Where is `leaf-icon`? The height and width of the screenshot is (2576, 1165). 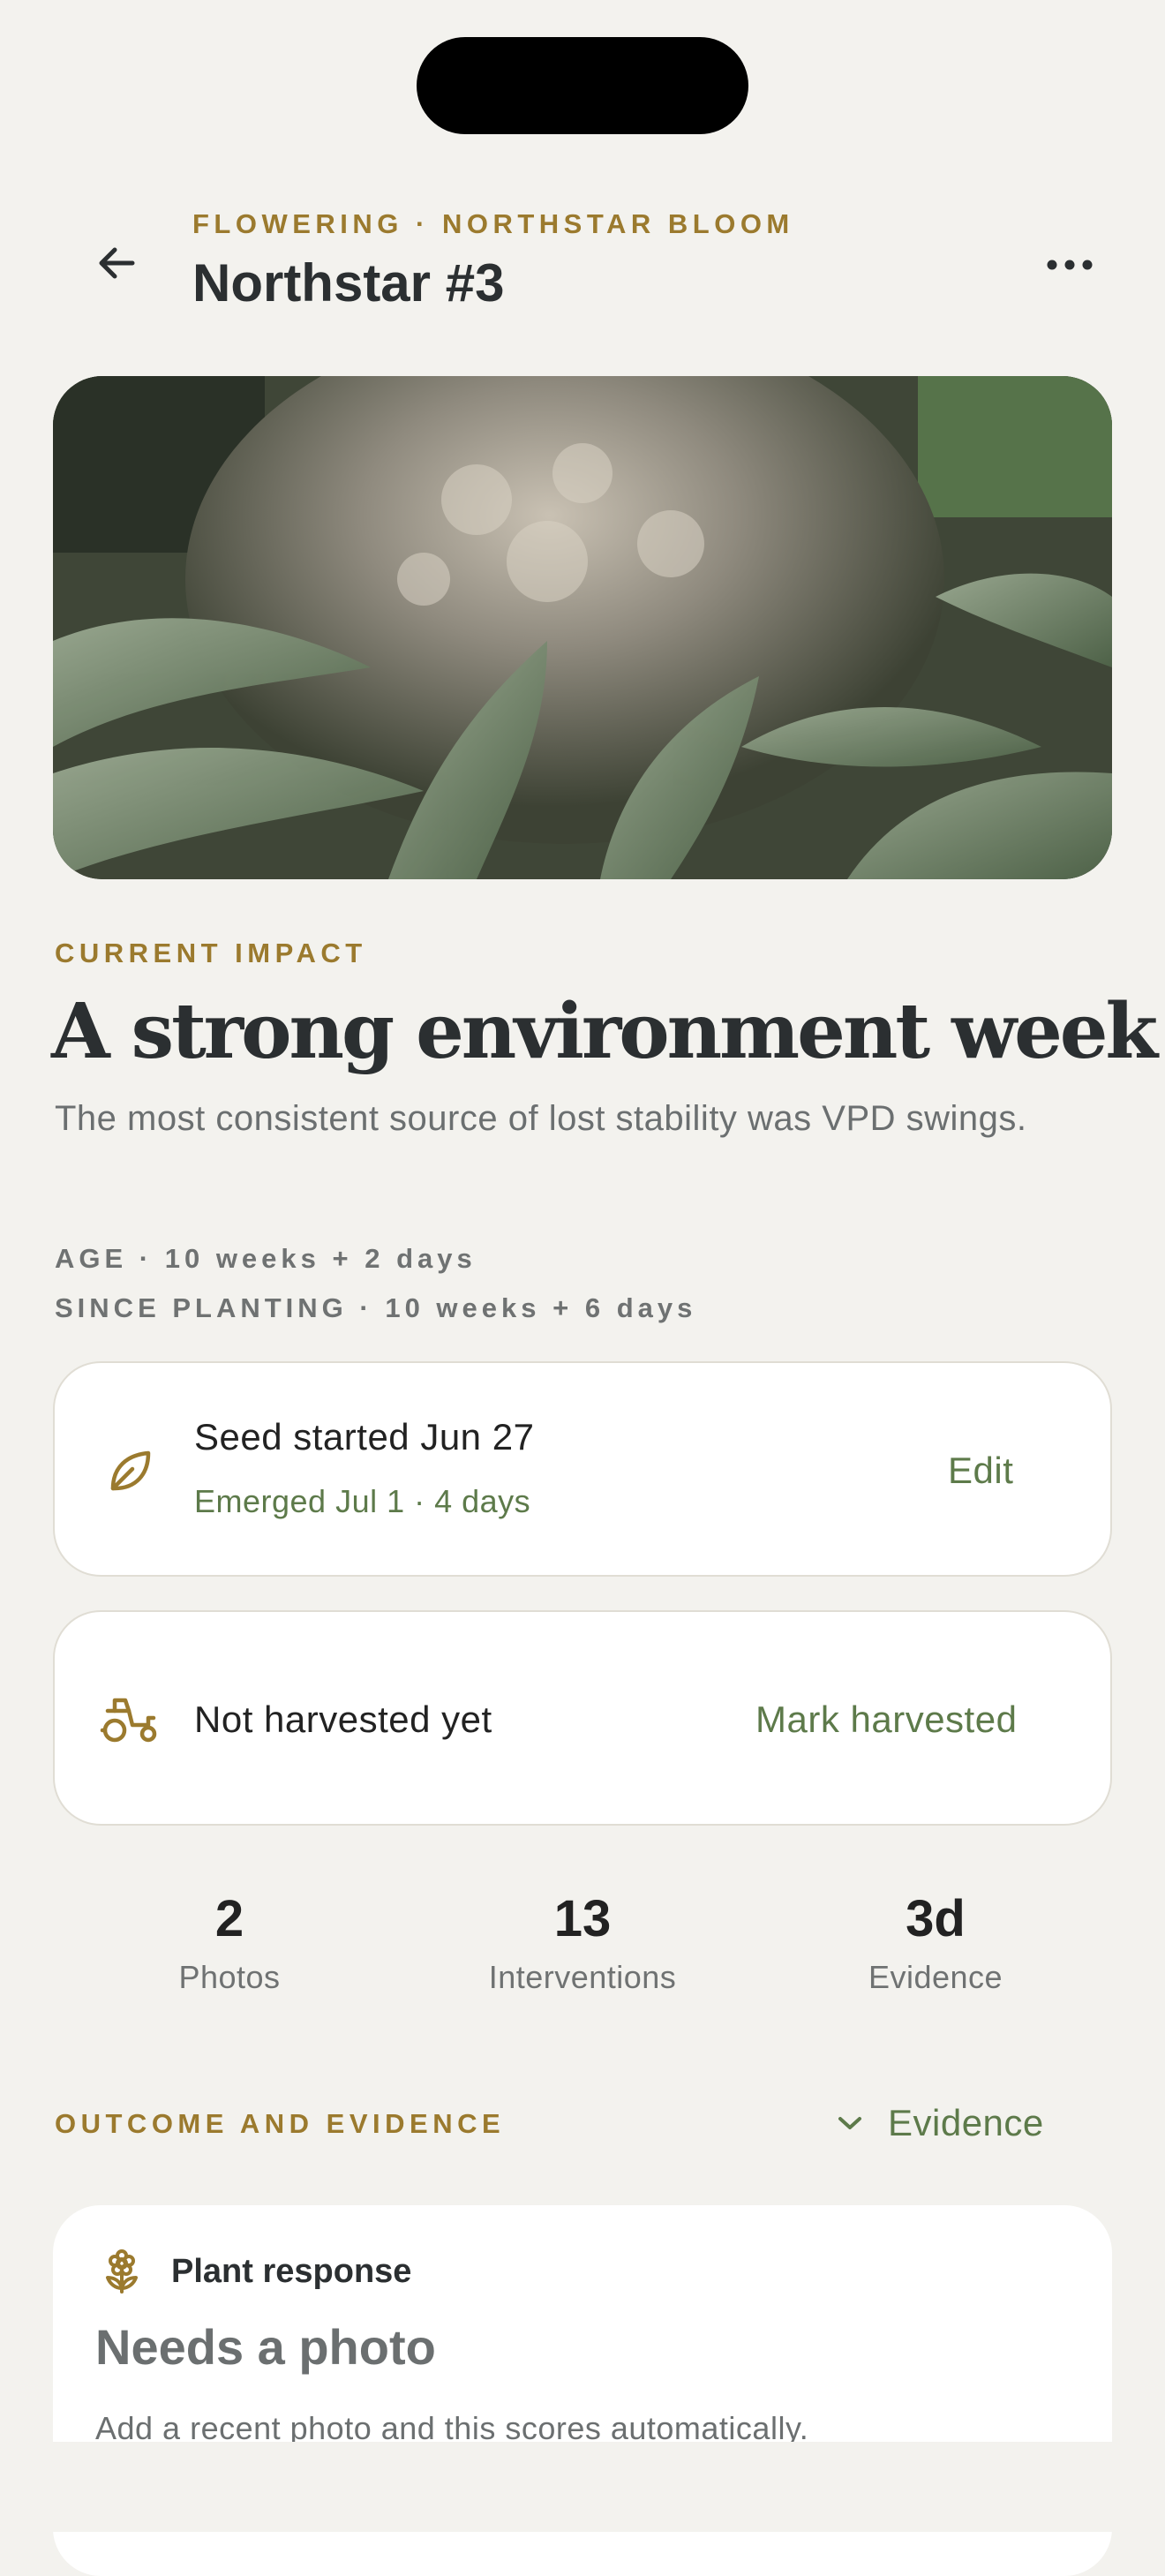
leaf-icon is located at coordinates (129, 1472).